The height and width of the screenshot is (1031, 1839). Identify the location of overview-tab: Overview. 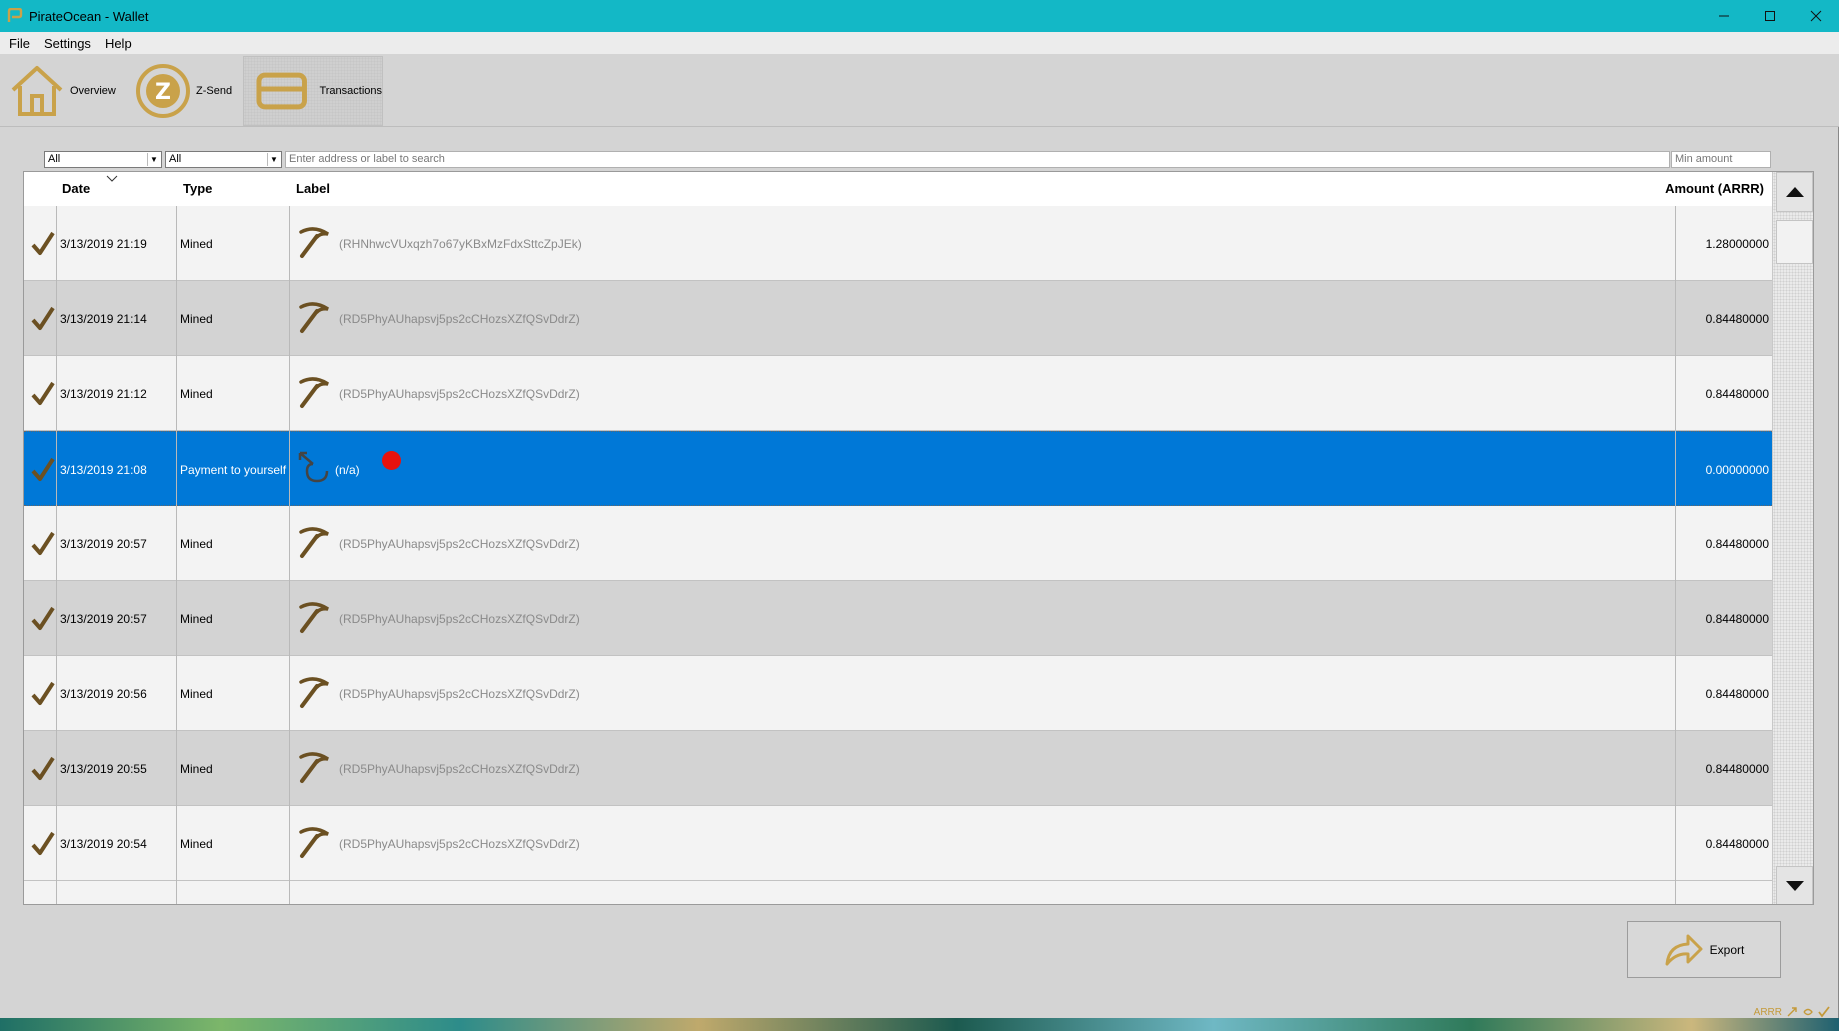
(65, 91).